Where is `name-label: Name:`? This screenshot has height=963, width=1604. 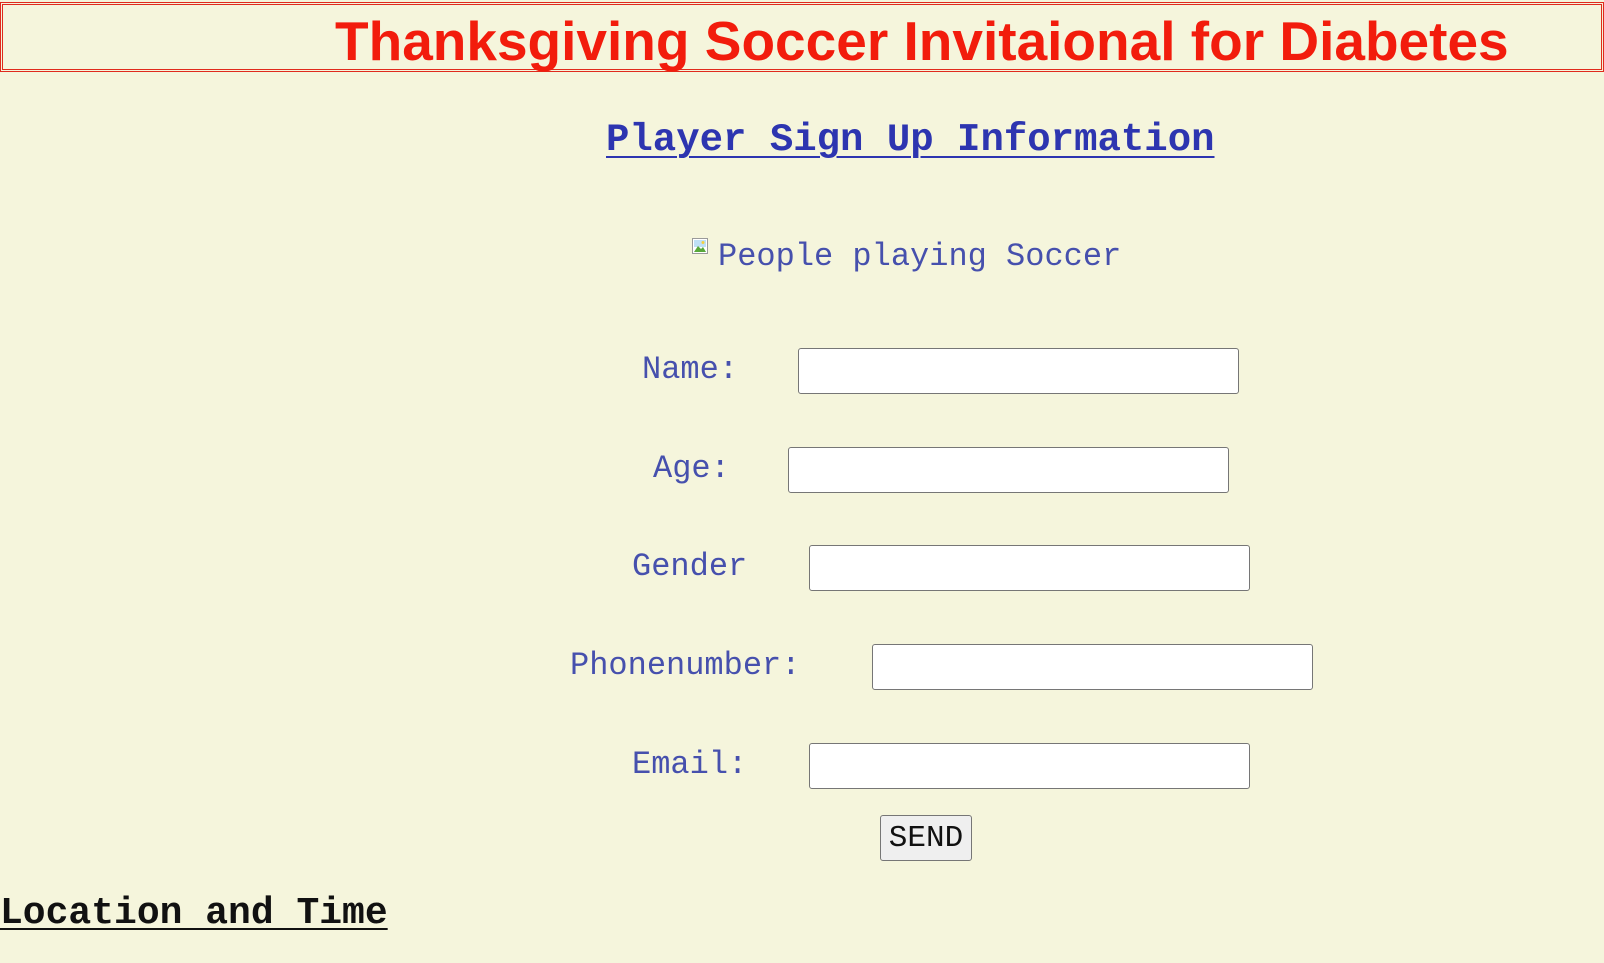 name-label: Name: is located at coordinates (690, 369).